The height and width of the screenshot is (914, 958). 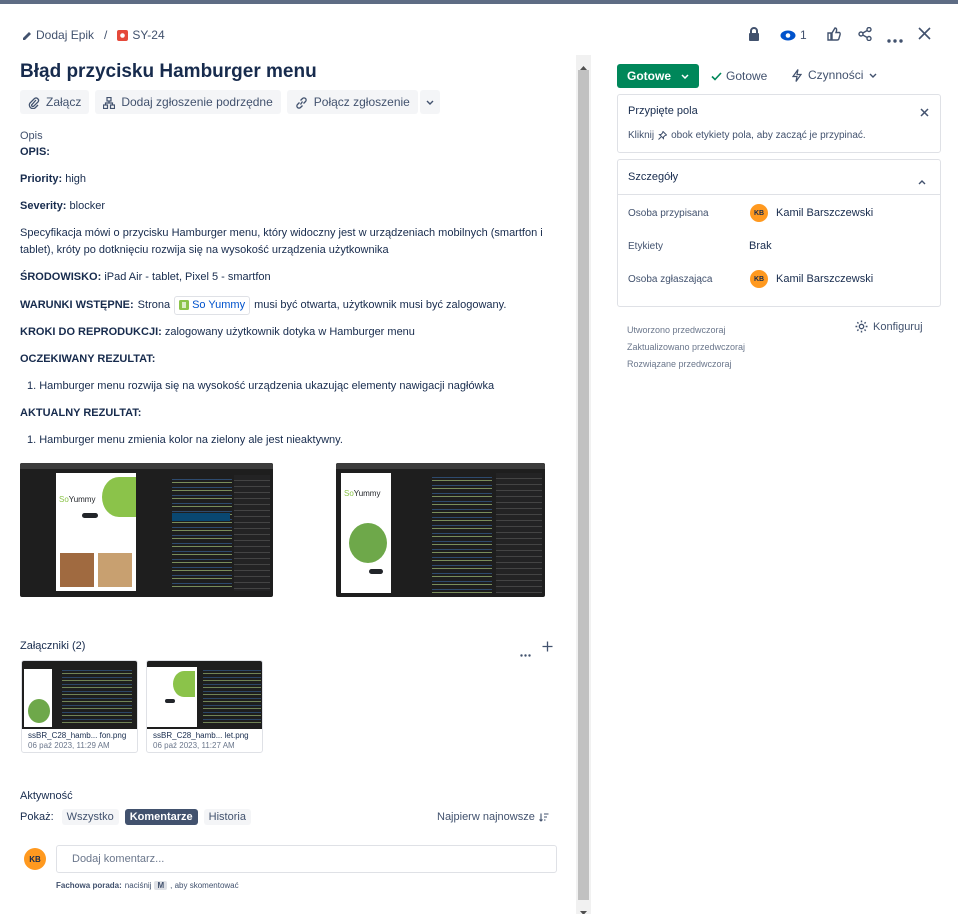 I want to click on activity-title: Aktywność, so click(x=46, y=796).